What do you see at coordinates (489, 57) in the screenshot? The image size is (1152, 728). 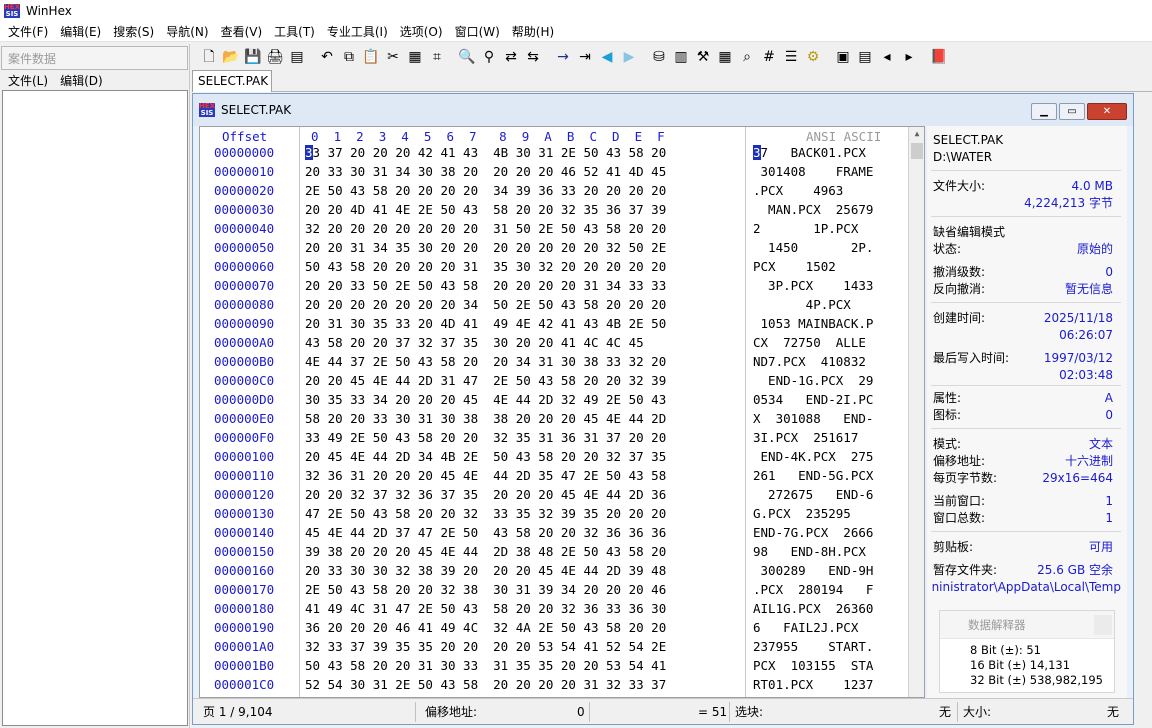 I see `find-hex-icon: ⚲` at bounding box center [489, 57].